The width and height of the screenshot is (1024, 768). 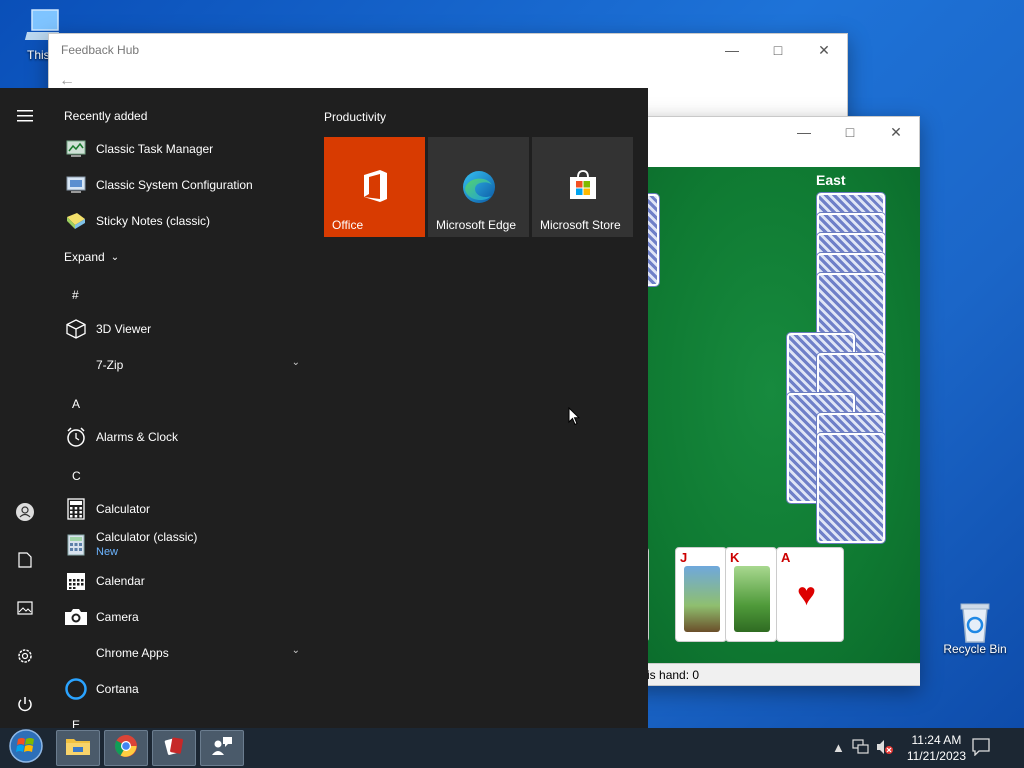 I want to click on settings-gear-icon, so click(x=25, y=656).